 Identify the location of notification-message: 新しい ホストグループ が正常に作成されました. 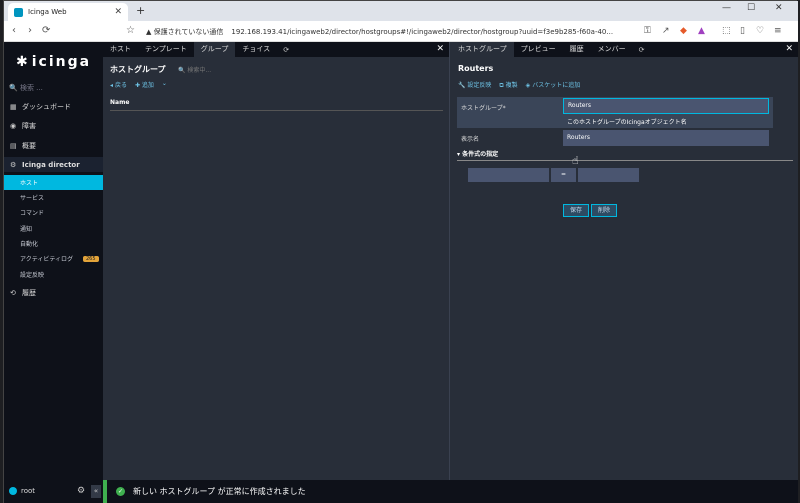
(219, 491).